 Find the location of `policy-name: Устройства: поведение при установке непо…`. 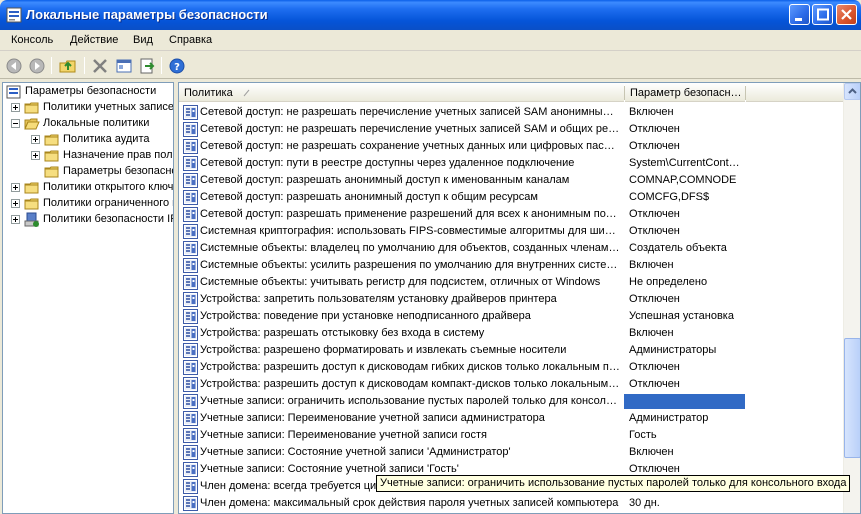

policy-name: Устройства: поведение при установке непо… is located at coordinates (365, 316).